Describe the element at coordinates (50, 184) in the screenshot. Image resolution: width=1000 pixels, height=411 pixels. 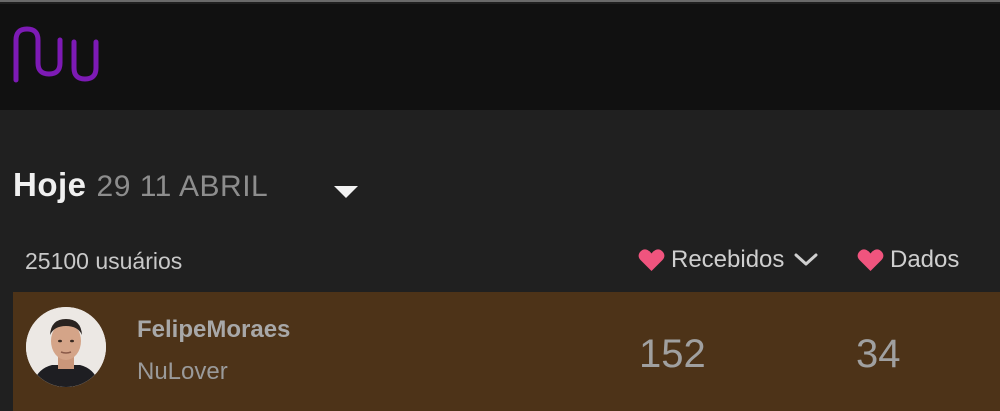
I see `today-label: Hoje` at that location.